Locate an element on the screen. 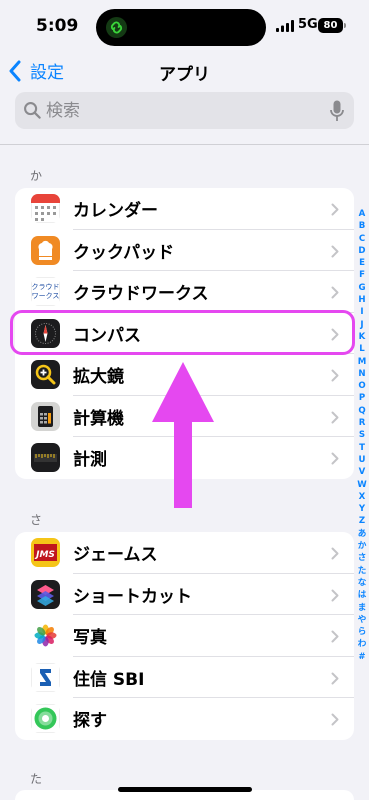  battery-tip is located at coordinates (345, 25).